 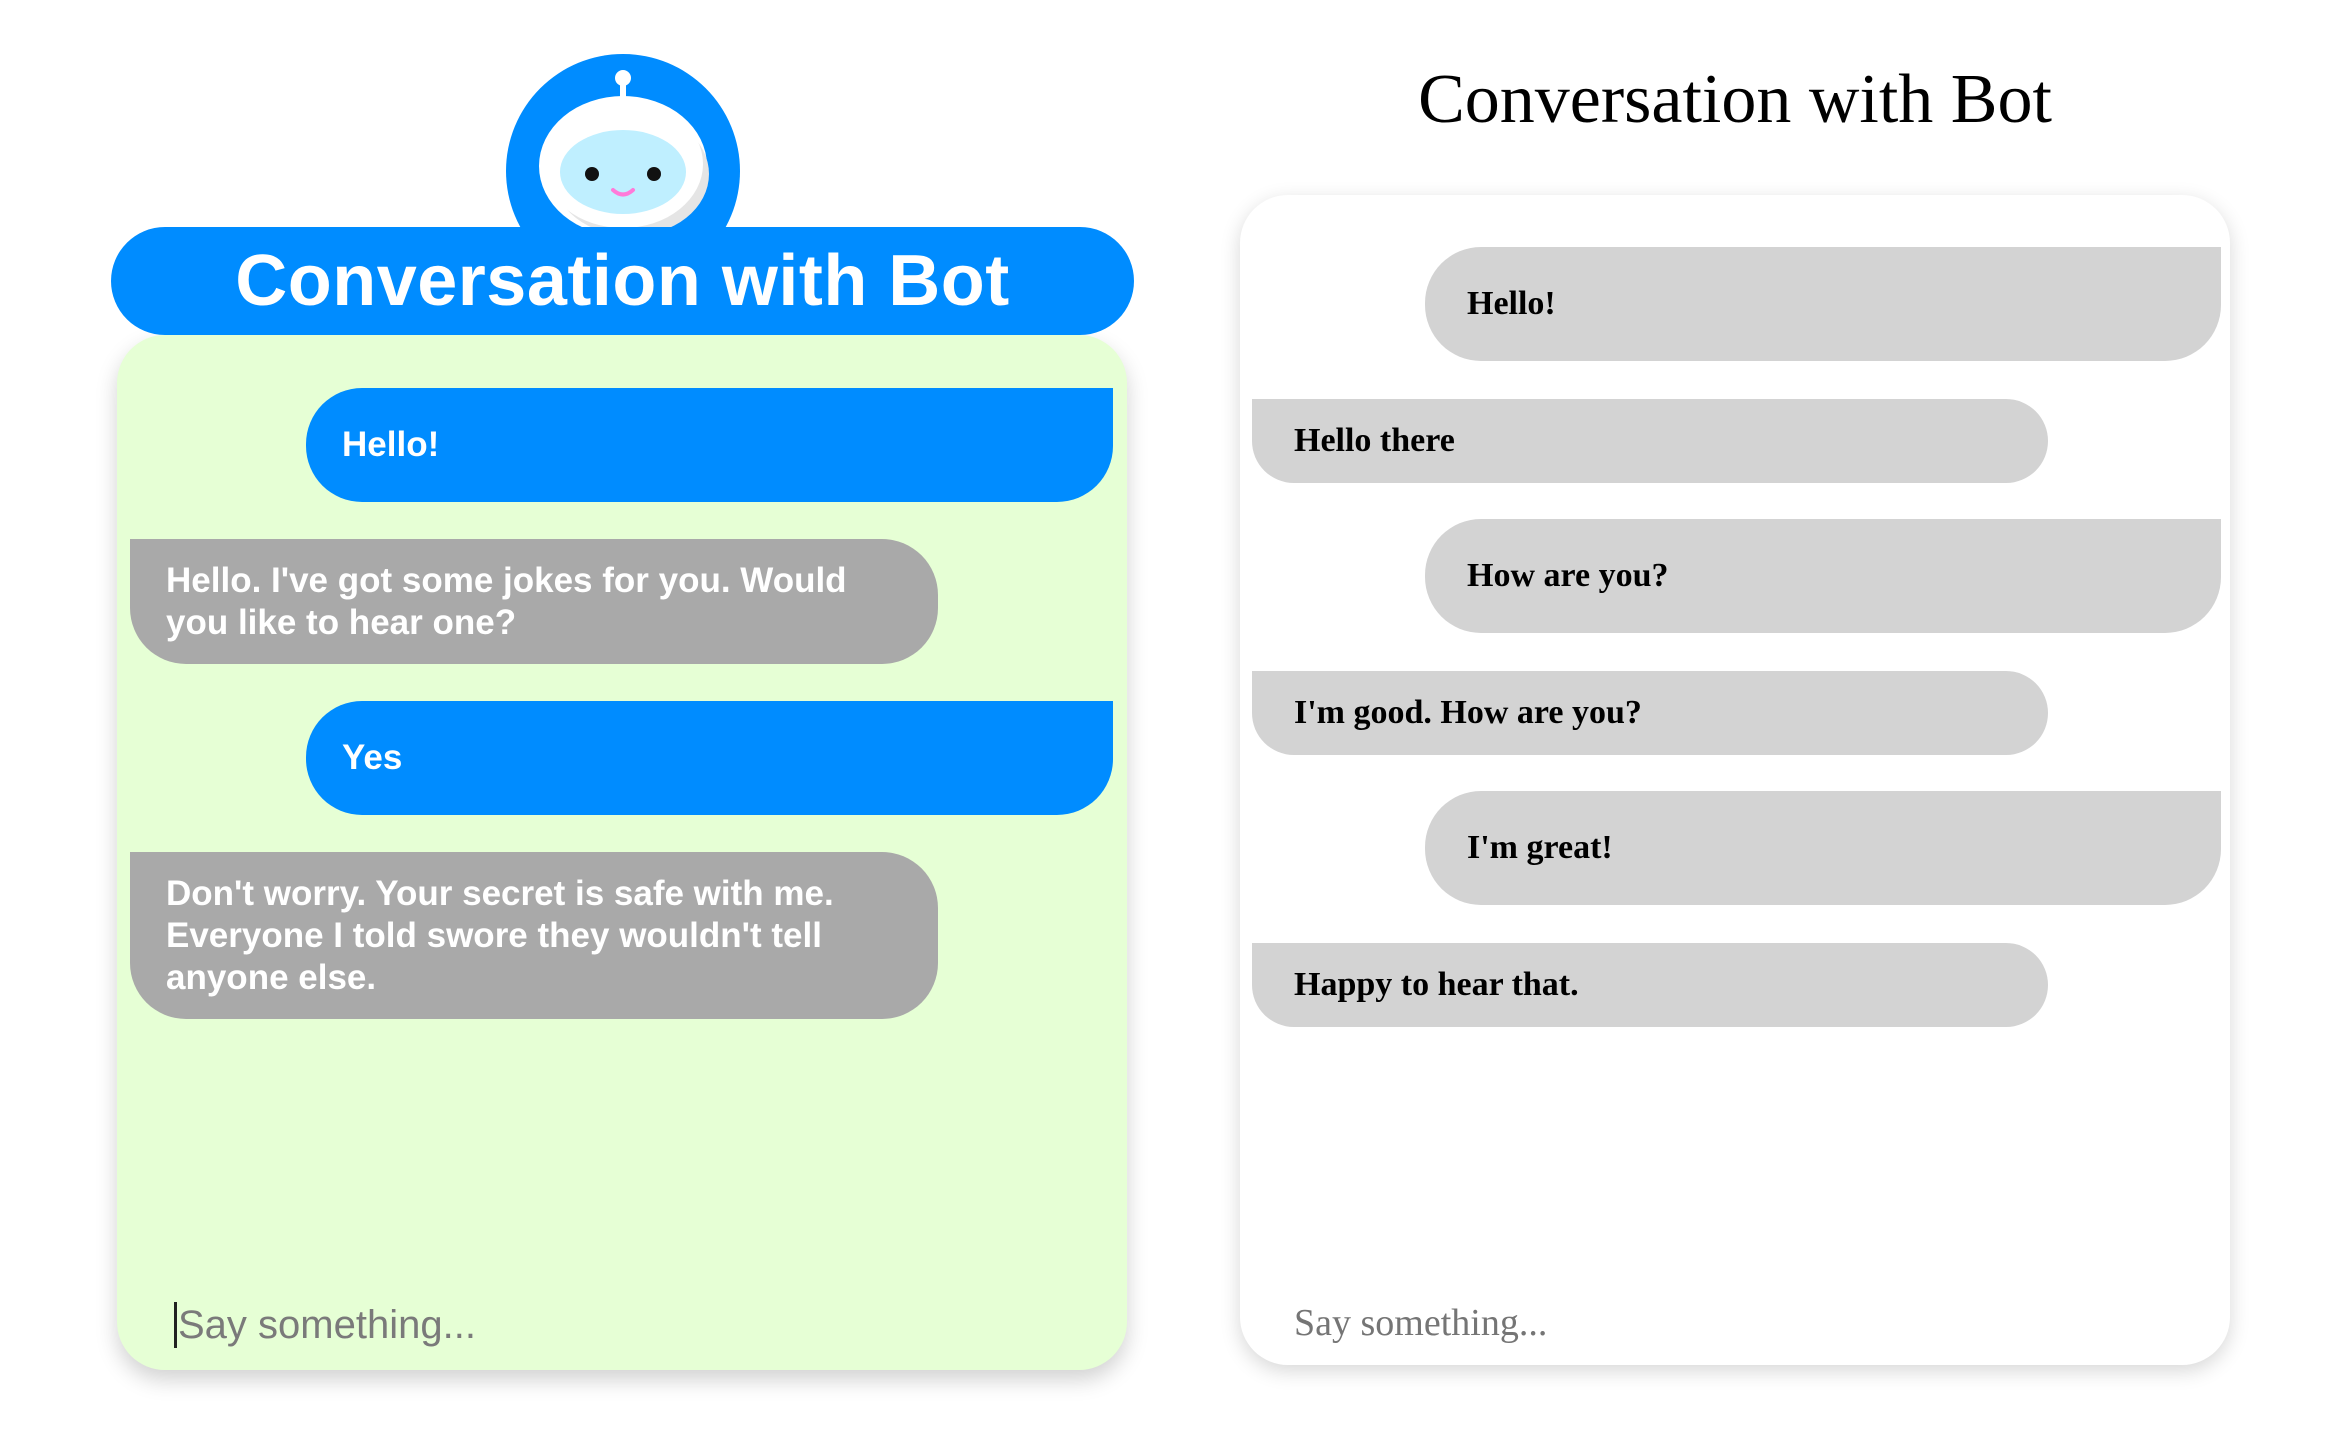 What do you see at coordinates (1568, 575) in the screenshot?
I see `message-text: How are you?` at bounding box center [1568, 575].